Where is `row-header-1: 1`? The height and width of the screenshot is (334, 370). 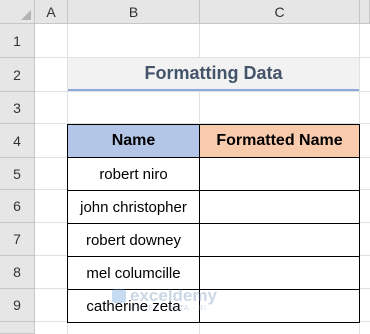 row-header-1: 1 is located at coordinates (17, 41).